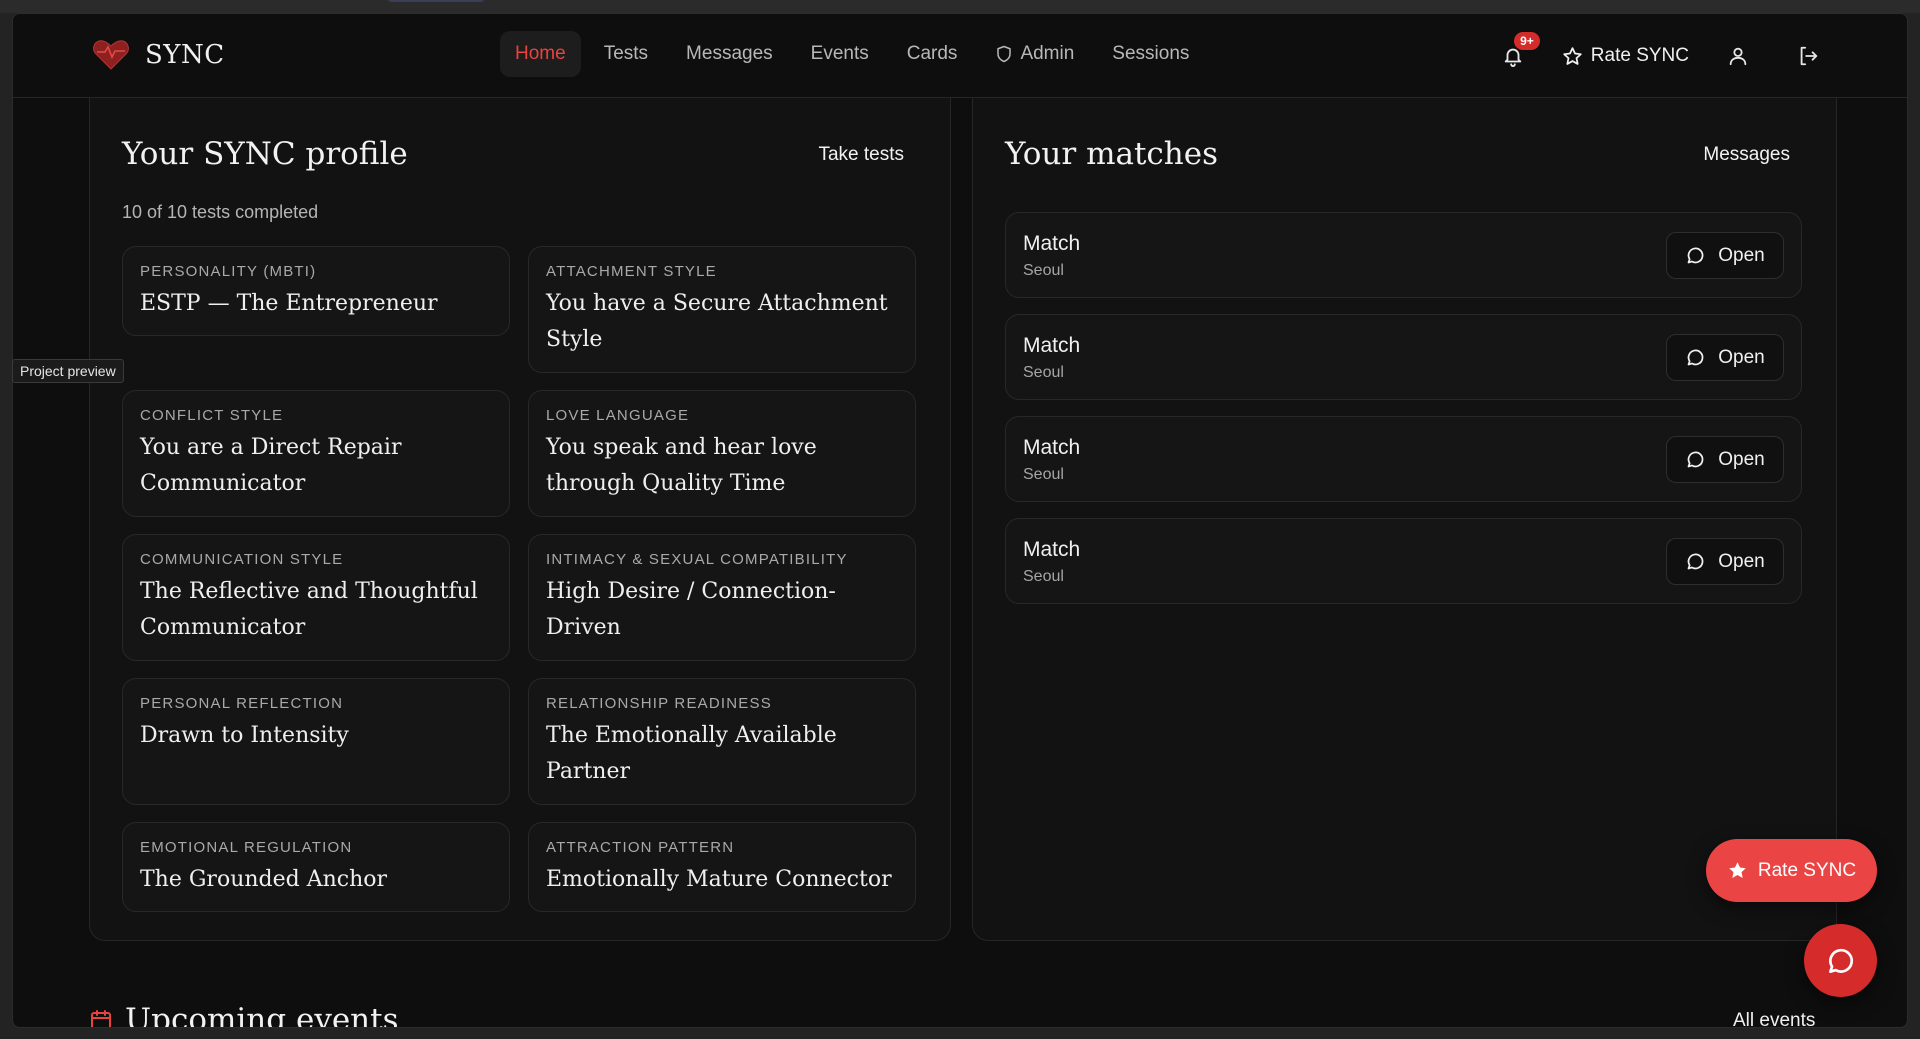 The width and height of the screenshot is (1920, 1039). What do you see at coordinates (631, 271) in the screenshot?
I see `card-label: ATTACHMENT STYLE` at bounding box center [631, 271].